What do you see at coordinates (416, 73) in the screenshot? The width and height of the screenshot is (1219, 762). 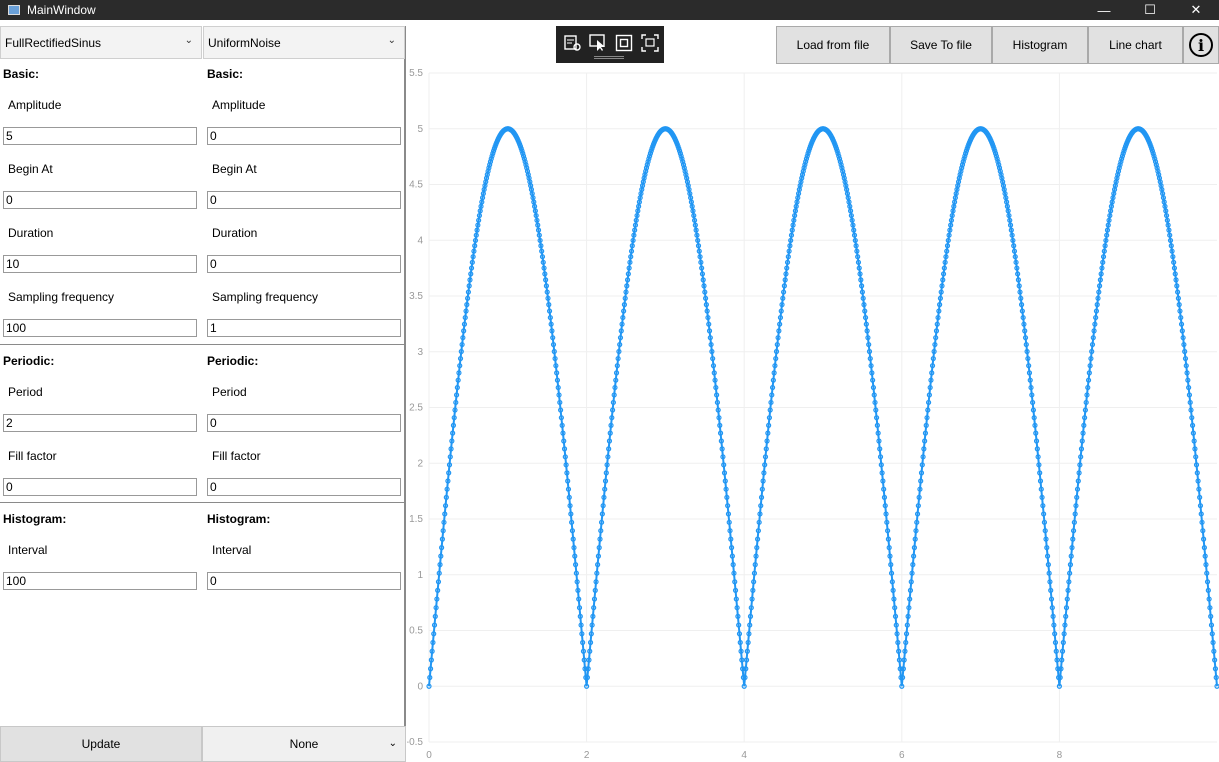 I see `y-tick-label: 5.5` at bounding box center [416, 73].